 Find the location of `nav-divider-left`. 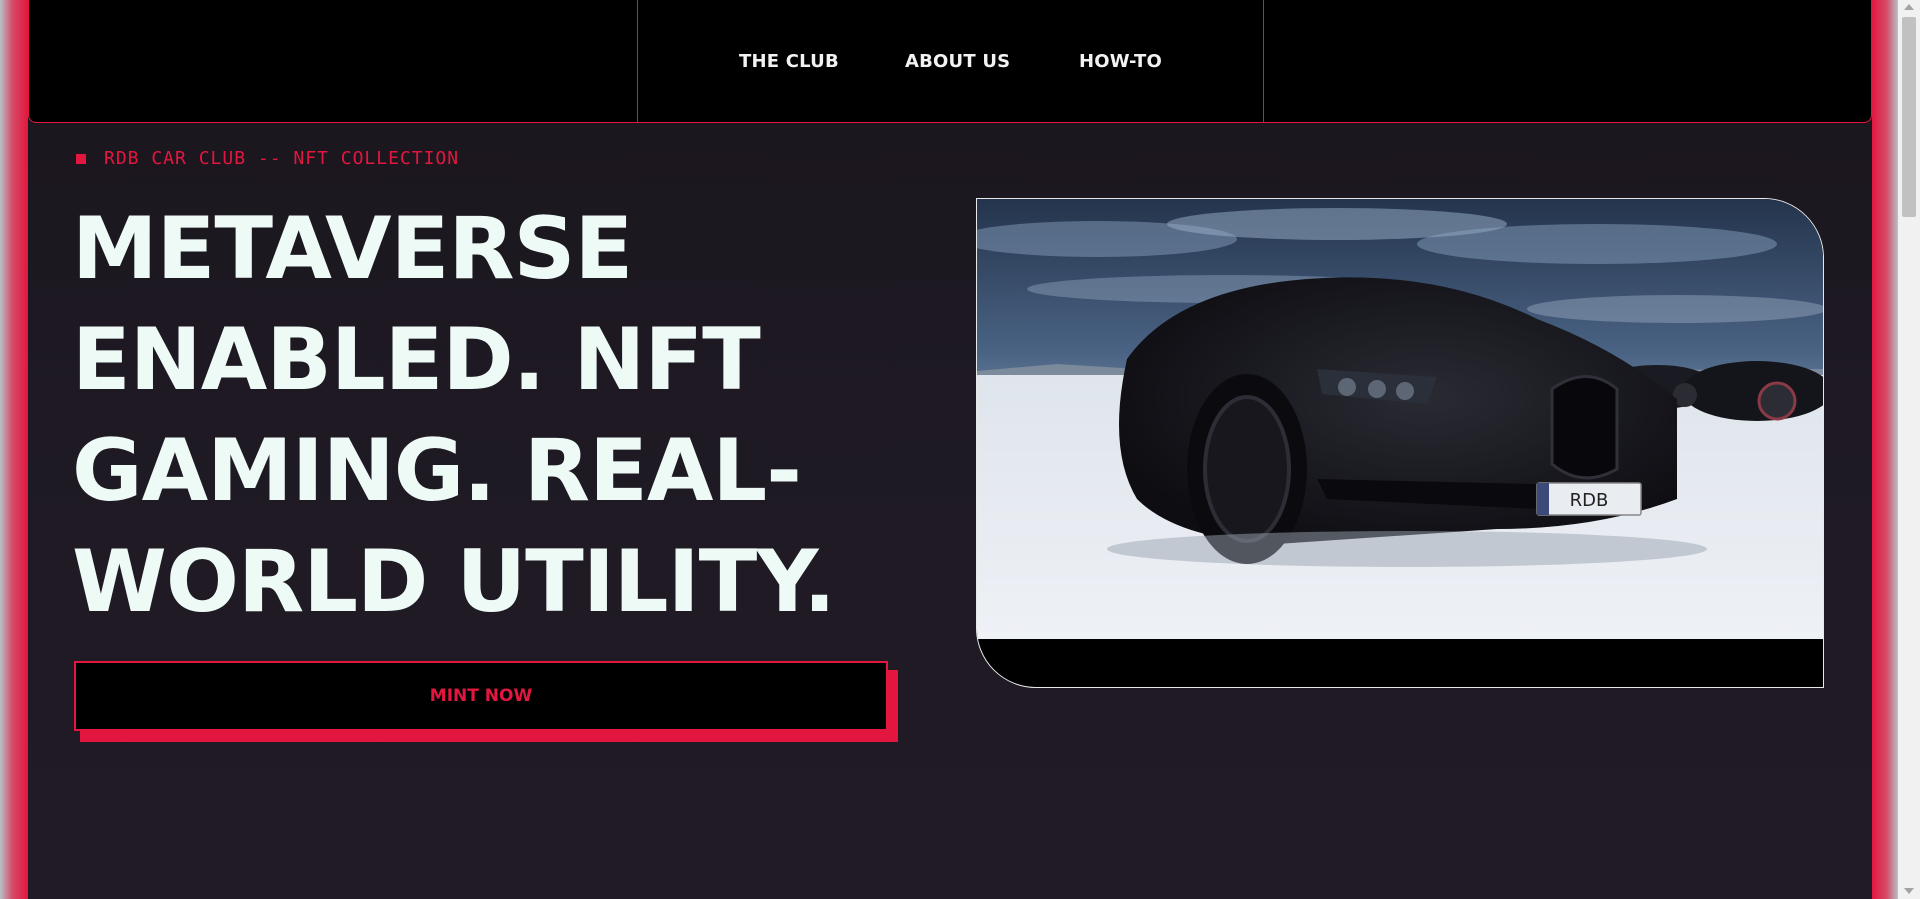

nav-divider-left is located at coordinates (637, 61).